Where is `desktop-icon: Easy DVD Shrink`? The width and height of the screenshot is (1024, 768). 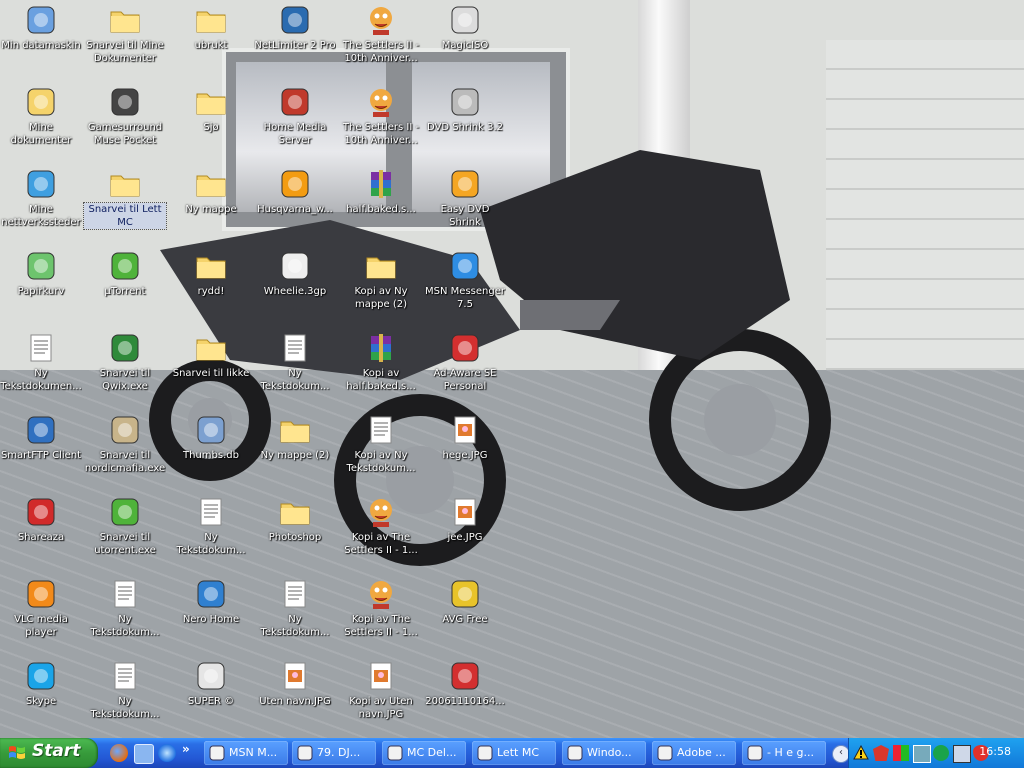
desktop-icon: Easy DVD Shrink is located at coordinates (465, 205).